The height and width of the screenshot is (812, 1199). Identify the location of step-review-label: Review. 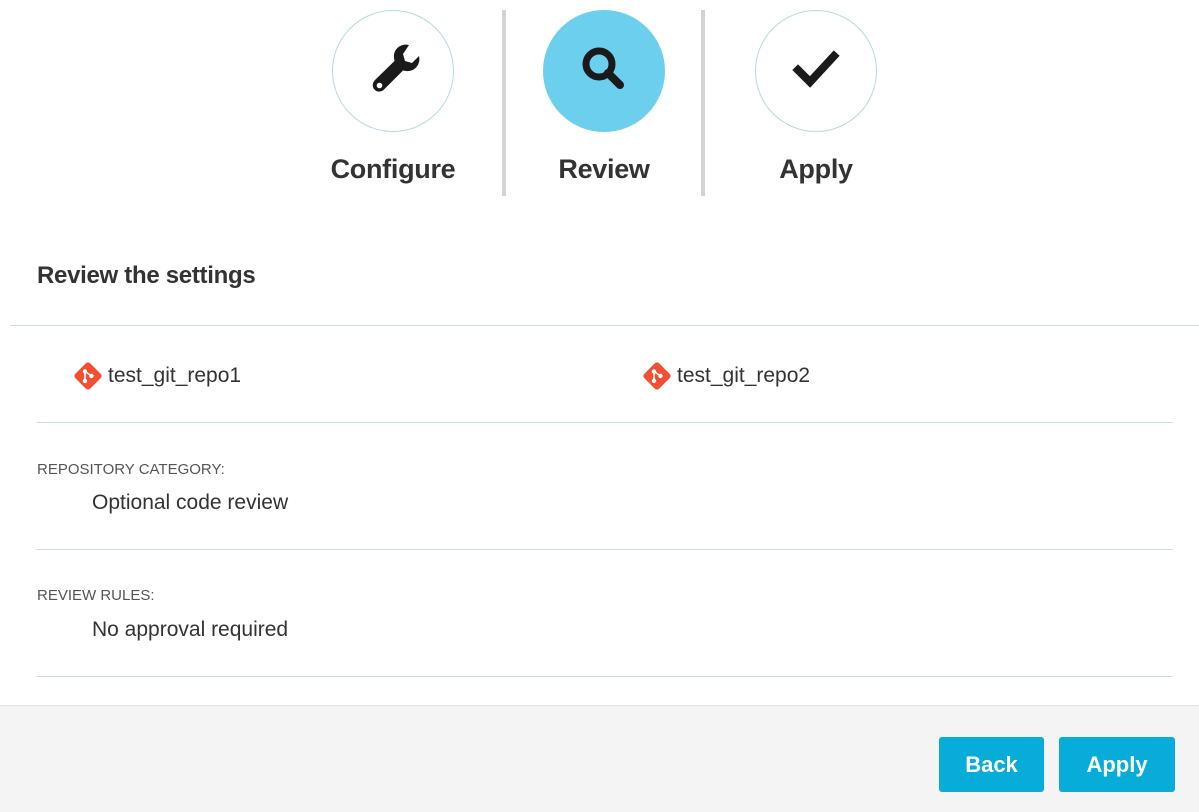
(604, 169).